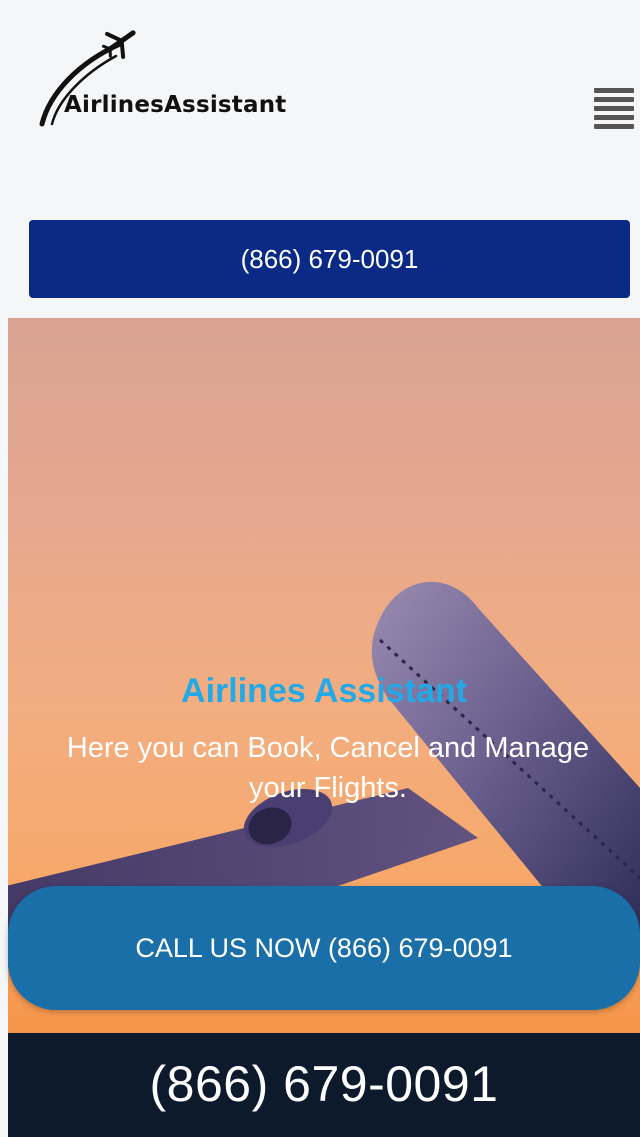 Image resolution: width=640 pixels, height=1137 pixels. Describe the element at coordinates (324, 948) in the screenshot. I see `call-us-now-button: CALL US NOW (866) 679-0091` at that location.